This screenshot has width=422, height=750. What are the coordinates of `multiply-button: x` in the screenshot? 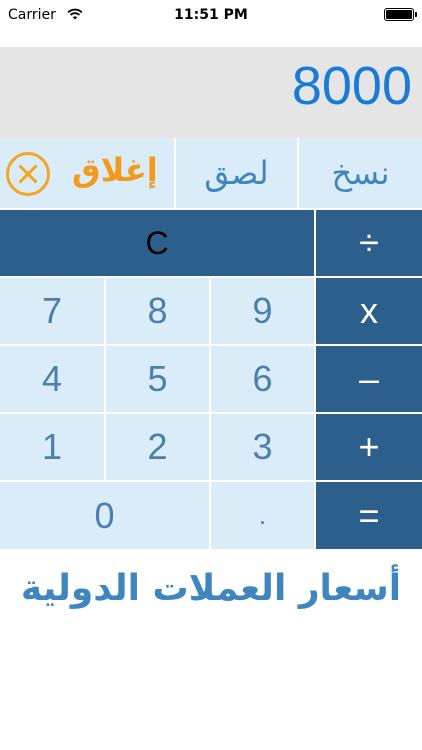 It's located at (369, 311).